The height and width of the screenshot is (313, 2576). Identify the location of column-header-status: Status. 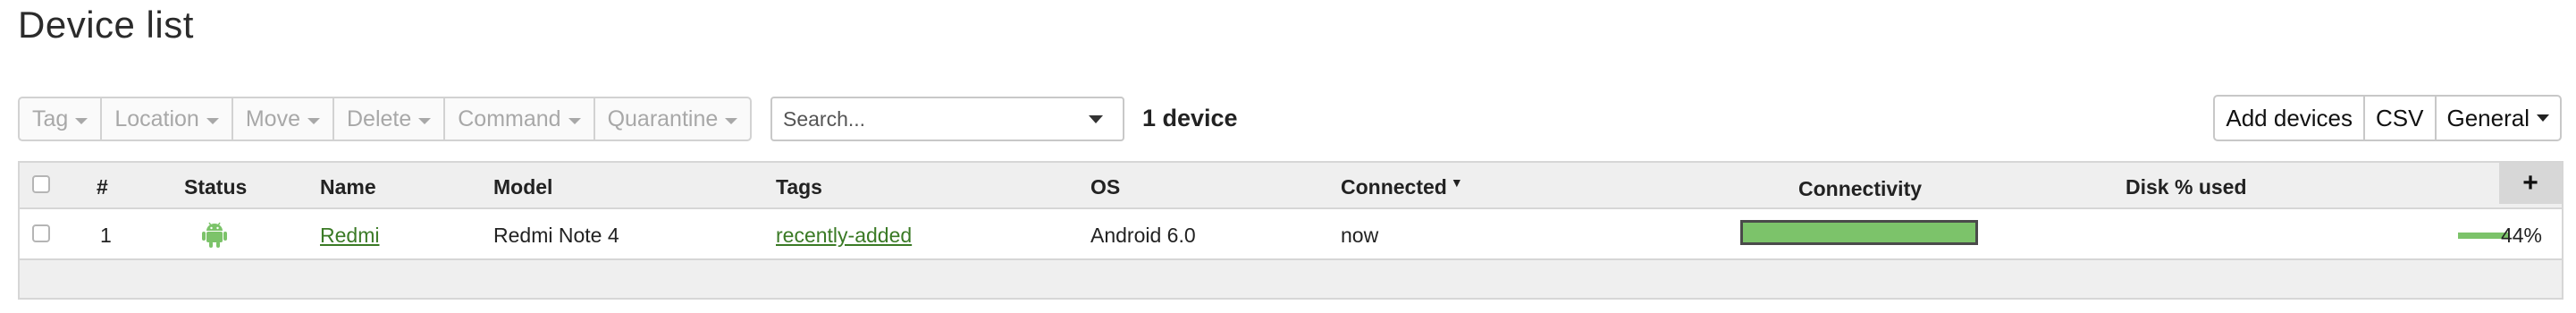
(216, 187).